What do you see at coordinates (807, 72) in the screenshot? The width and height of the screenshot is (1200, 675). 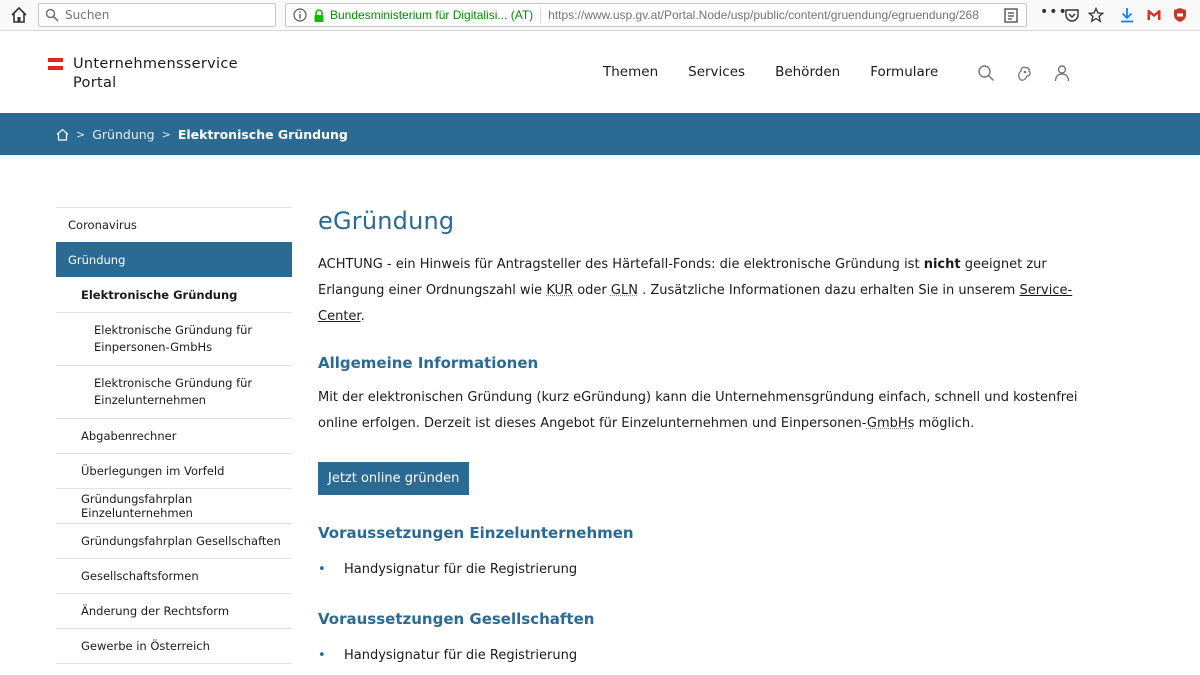 I see `nav-behoerden: Behörden` at bounding box center [807, 72].